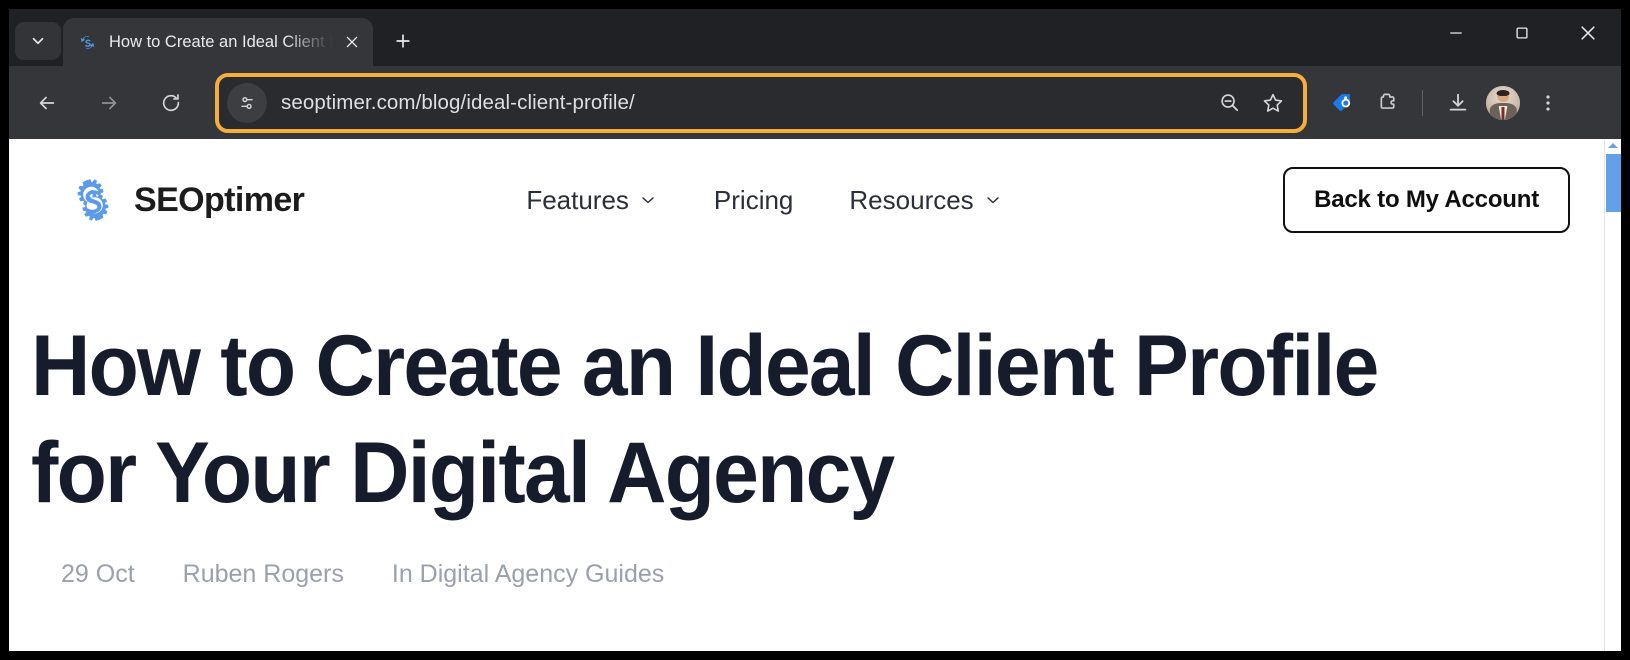 The height and width of the screenshot is (660, 1630). I want to click on puzzle-piece-icon, so click(1387, 101).